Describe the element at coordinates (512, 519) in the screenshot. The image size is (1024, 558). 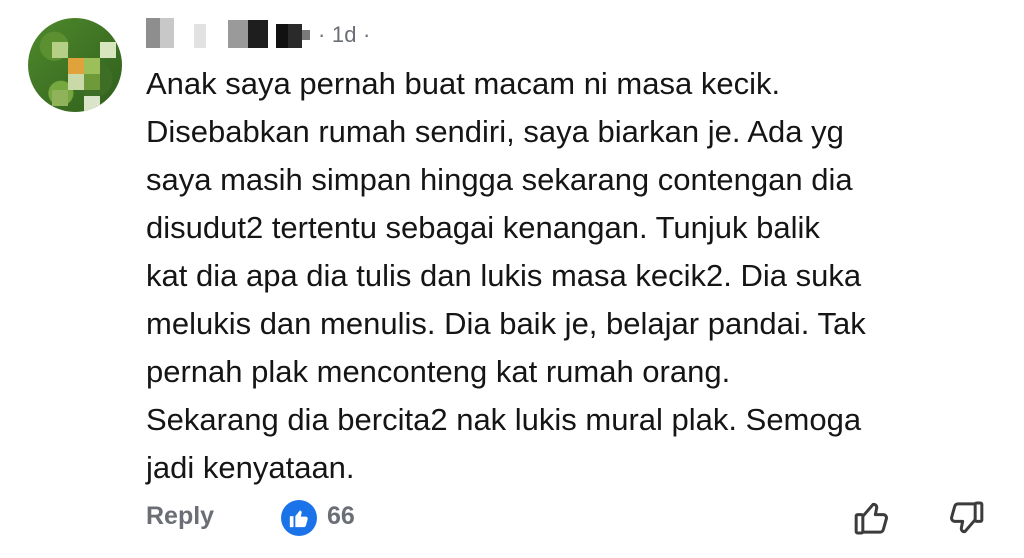
I see `comment-actions-bar: Reply 66` at that location.